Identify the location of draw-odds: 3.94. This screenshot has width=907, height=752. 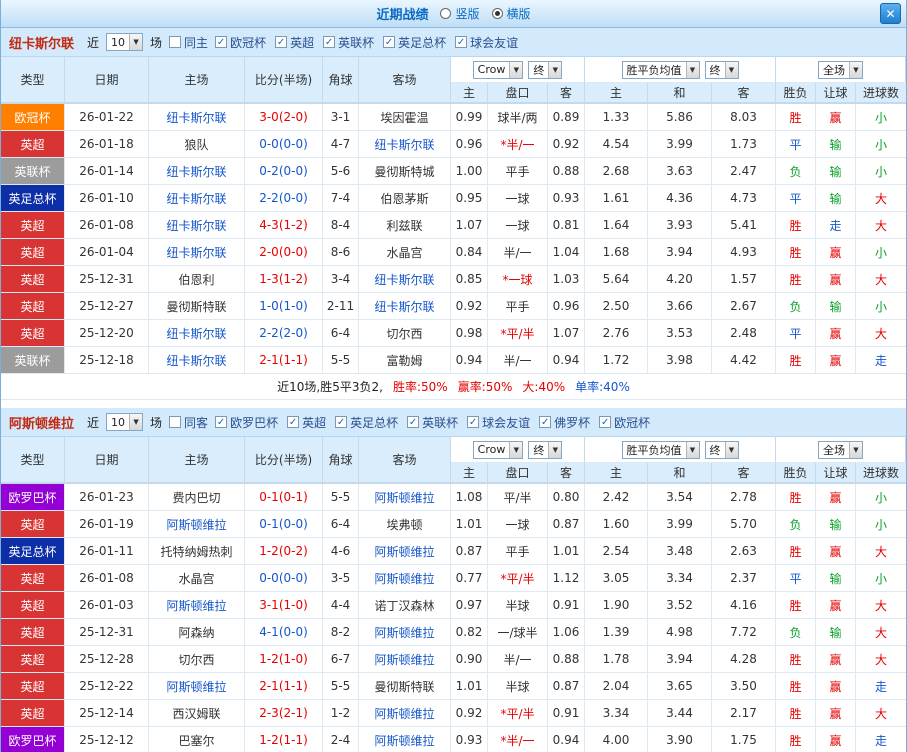
(680, 659).